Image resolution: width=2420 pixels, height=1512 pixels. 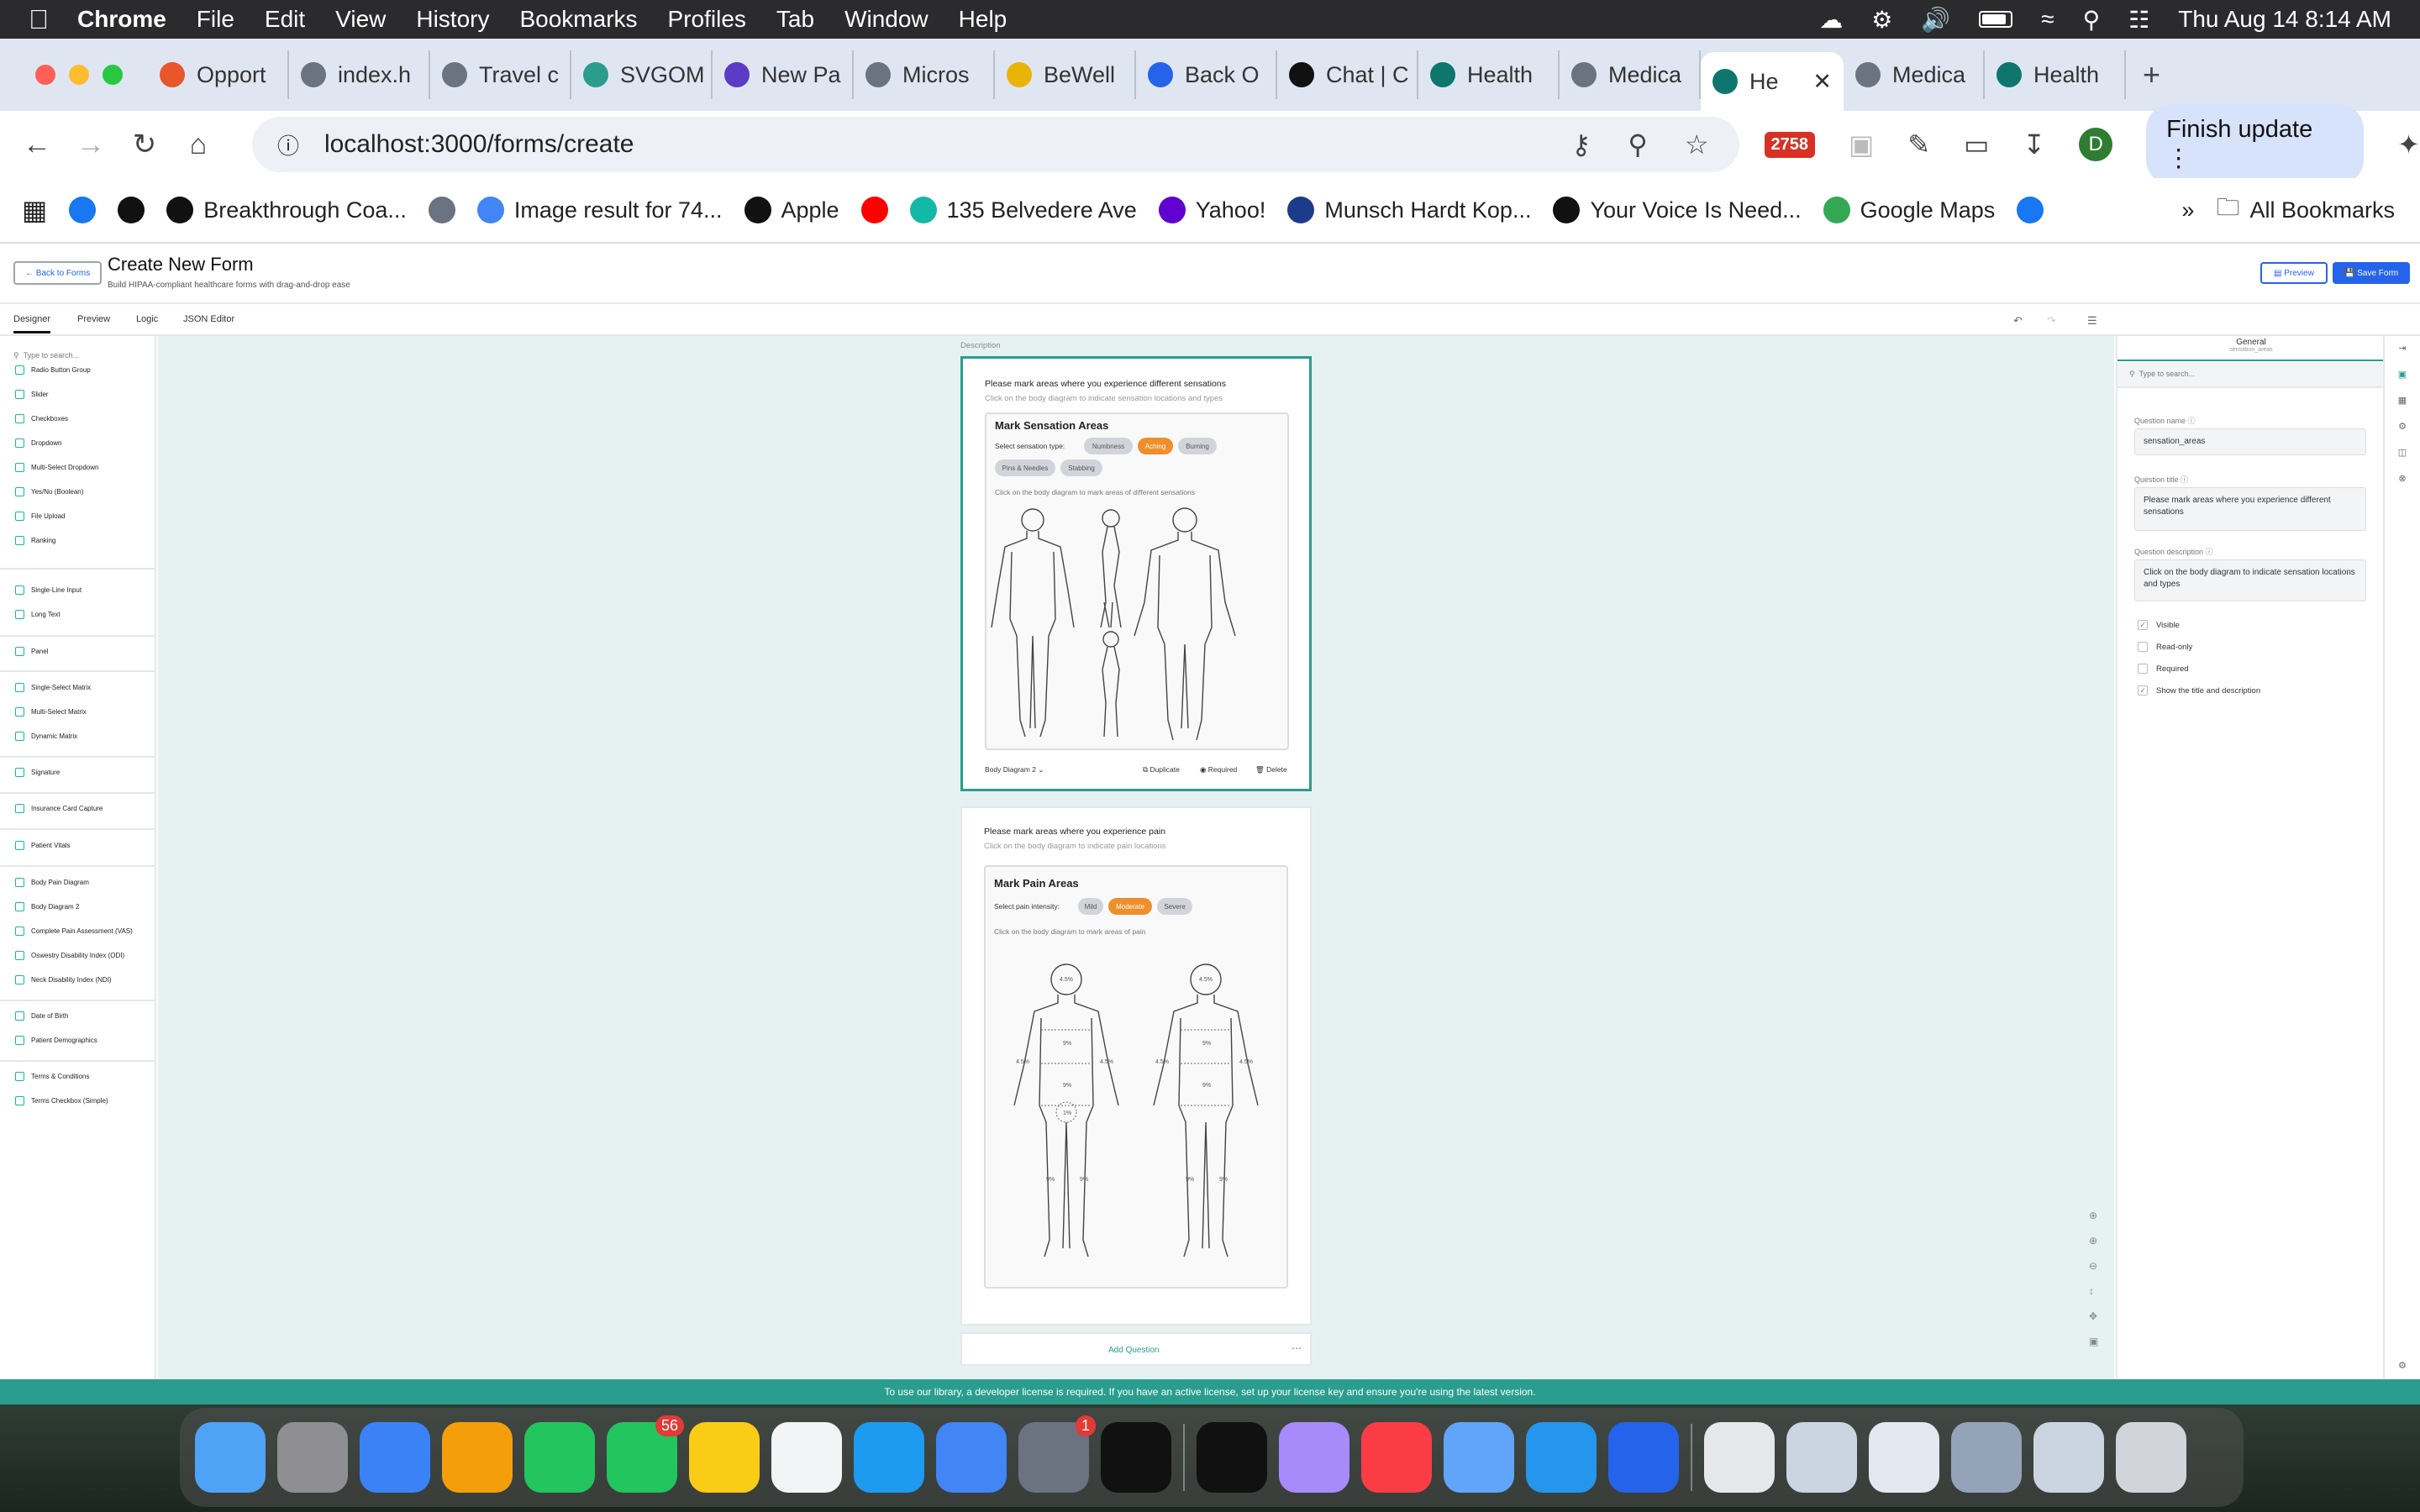 What do you see at coordinates (285, 19) in the screenshot?
I see `menu-edit: Edit` at bounding box center [285, 19].